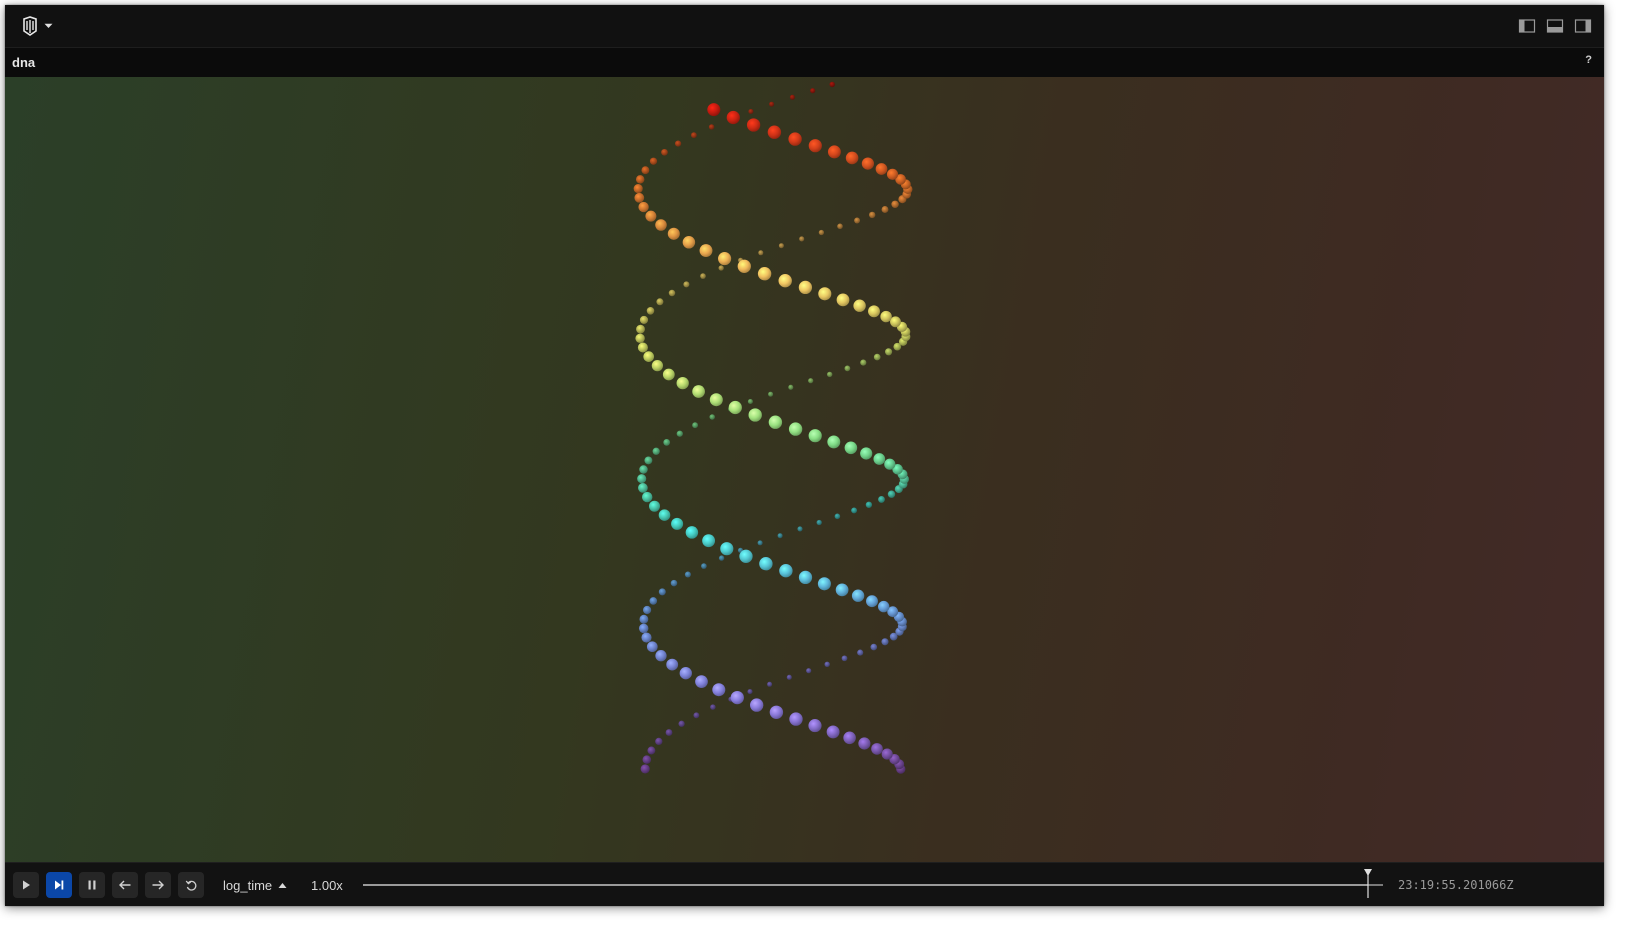 The width and height of the screenshot is (1639, 941). I want to click on top-bar, so click(804, 26).